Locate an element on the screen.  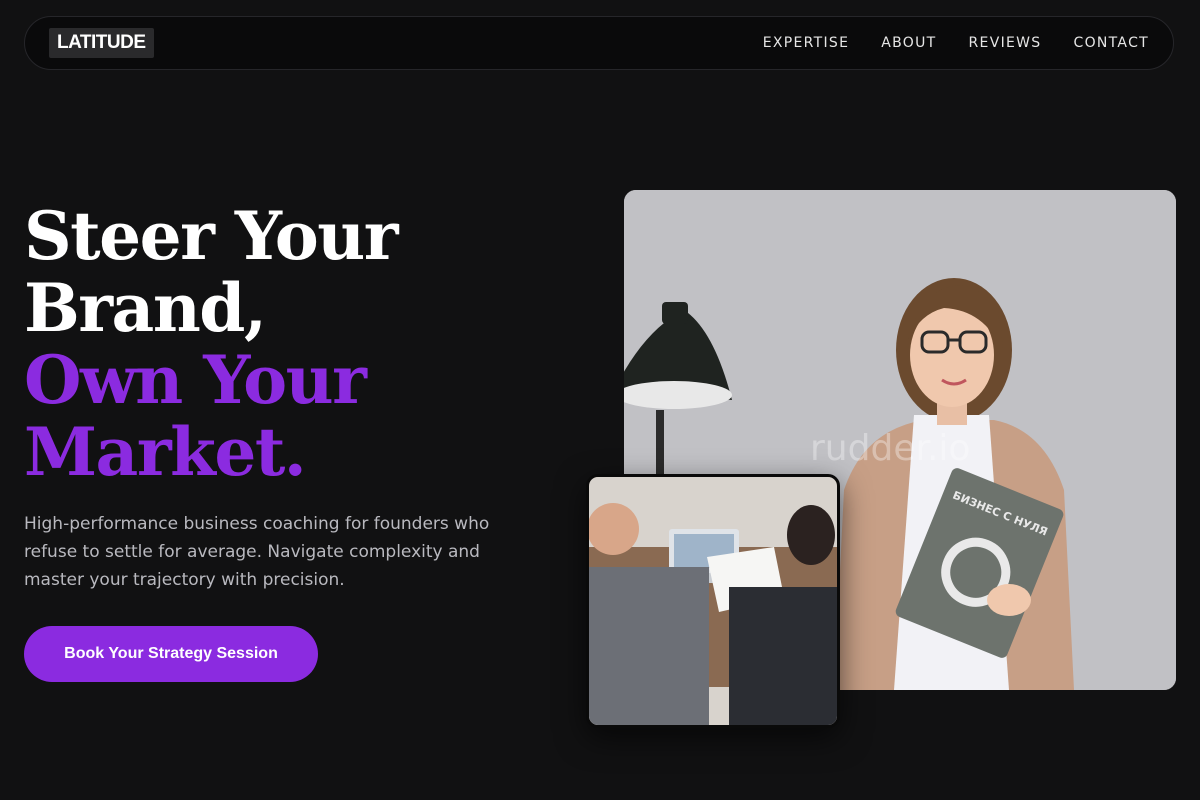
nav-links: EXPERTISE ABOUT REVIEWS CONTACT is located at coordinates (956, 43).